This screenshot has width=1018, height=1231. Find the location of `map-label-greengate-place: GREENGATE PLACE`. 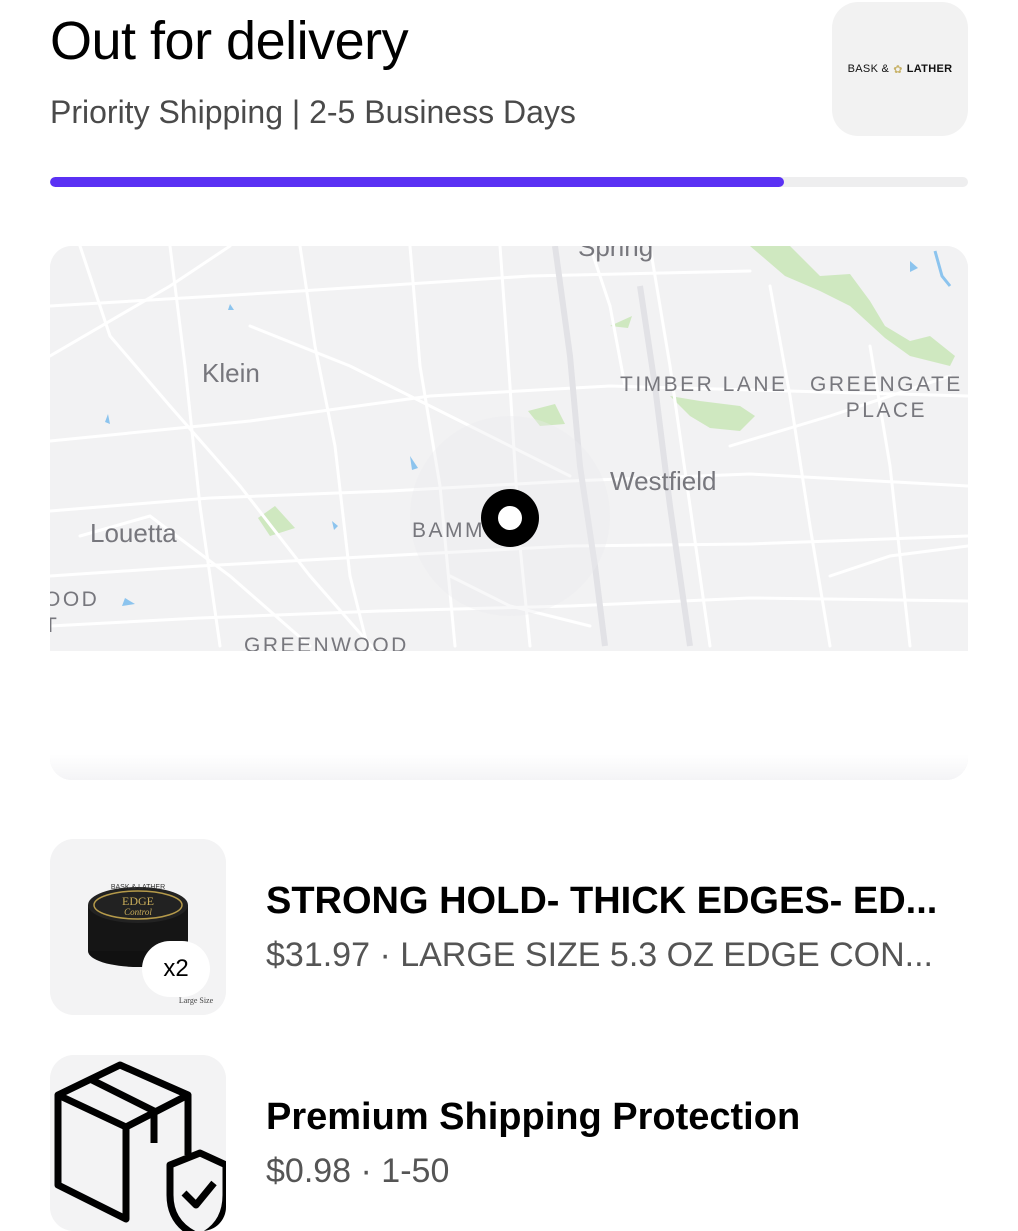

map-label-greengate-place: GREENGATE PLACE is located at coordinates (886, 398).